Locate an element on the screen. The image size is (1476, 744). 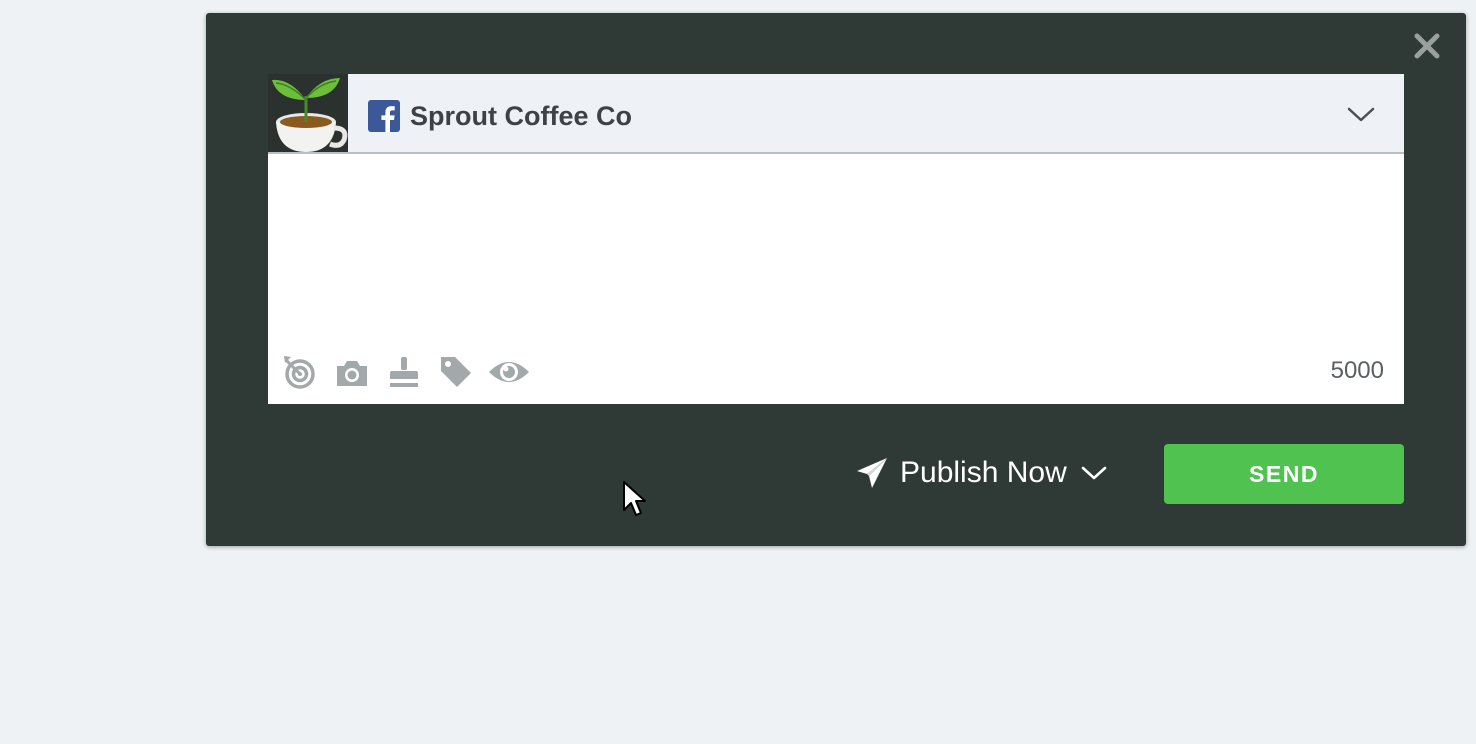
publish-mode-dropdown: Publish Now is located at coordinates (981, 473).